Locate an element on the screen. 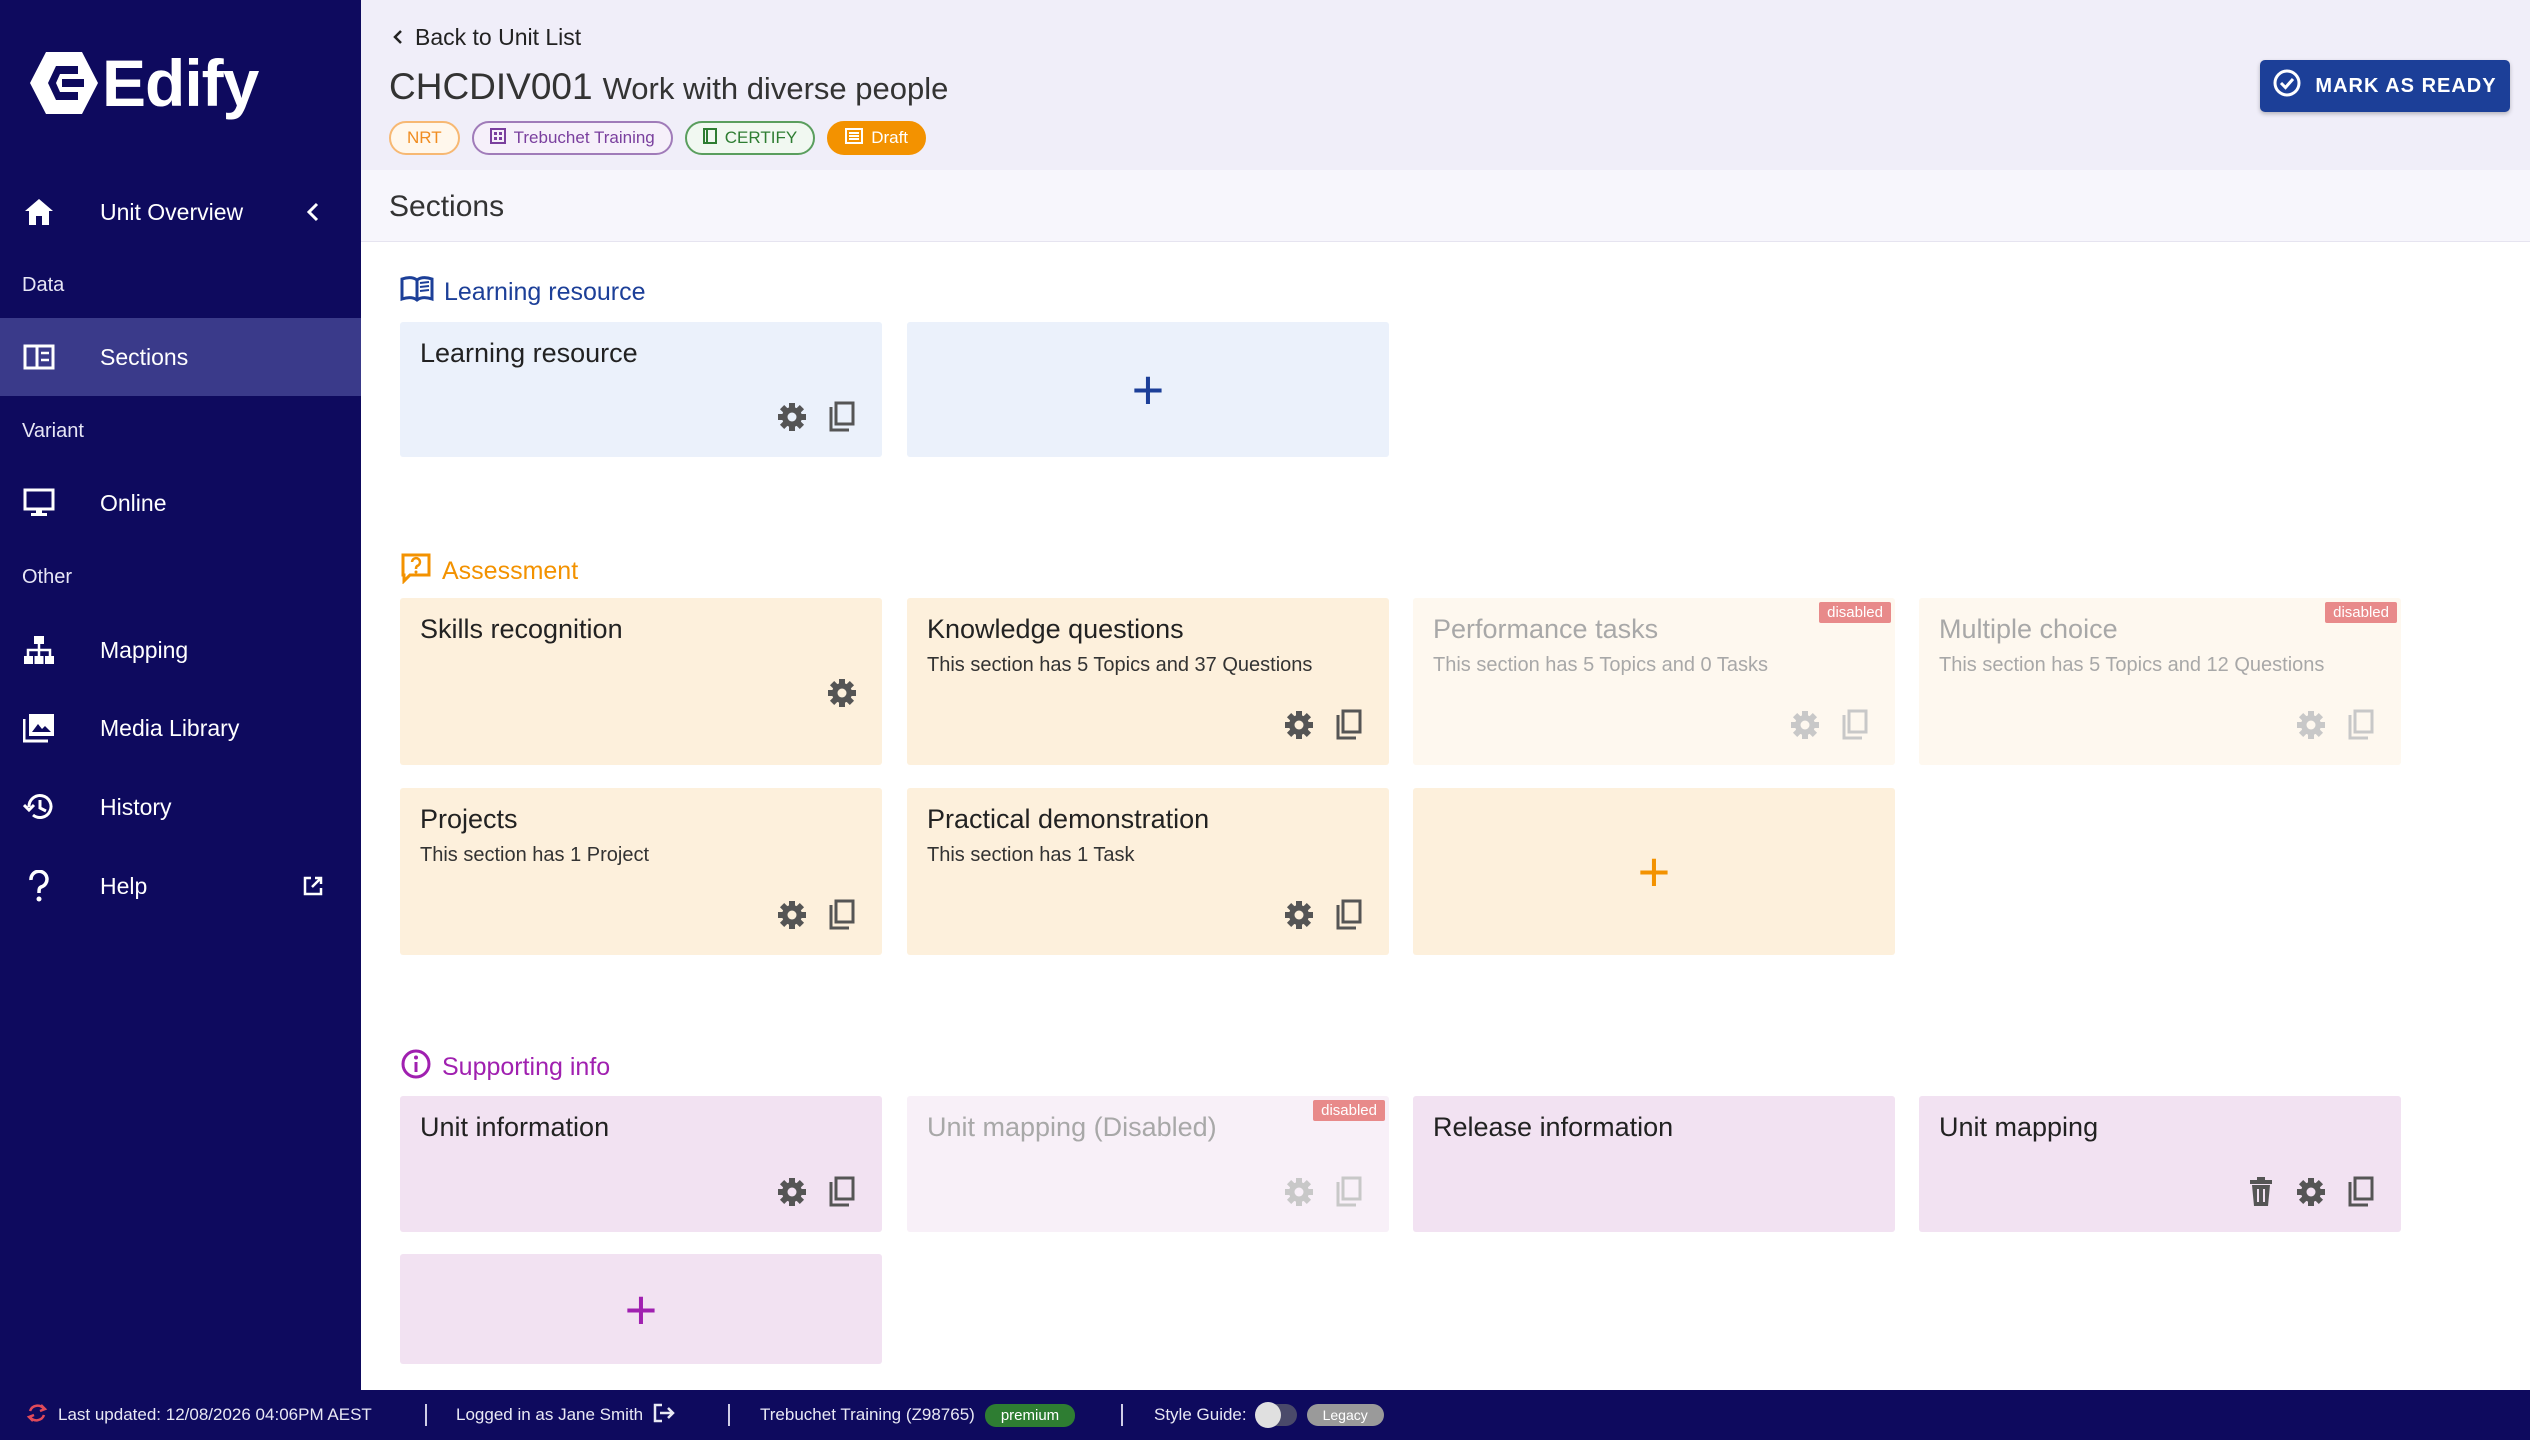  last-updated: Last updated: 12/08/2026 04:06PM AEST is located at coordinates (199, 1415).